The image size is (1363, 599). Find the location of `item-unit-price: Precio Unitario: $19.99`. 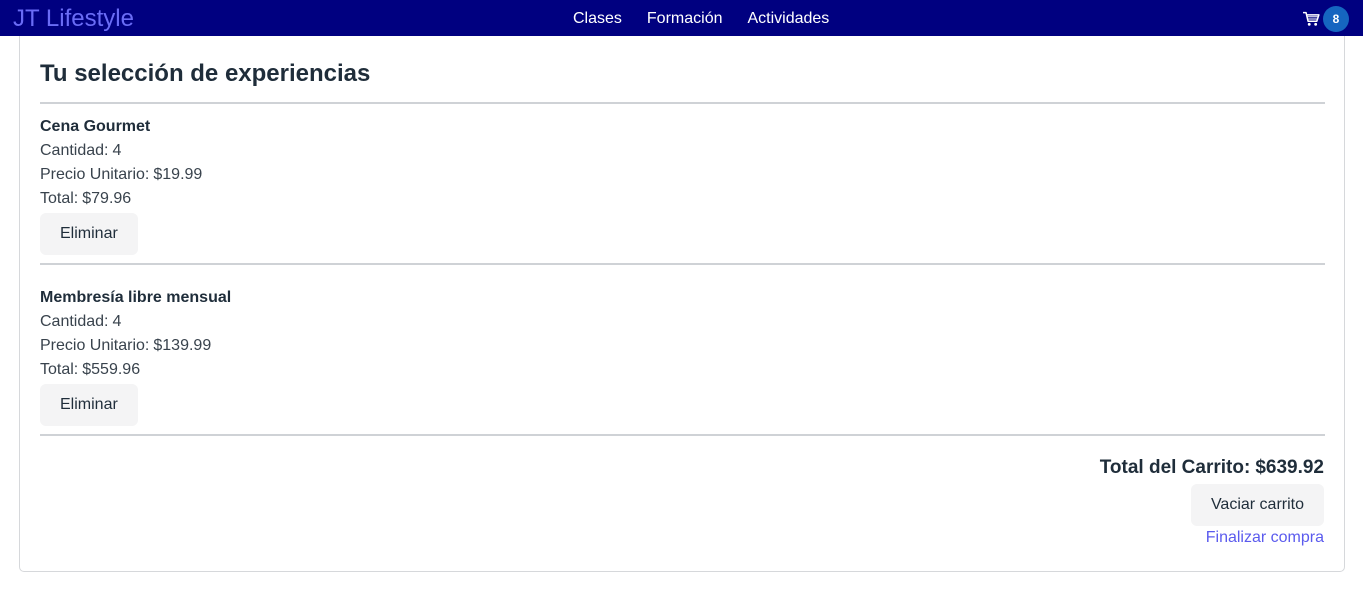

item-unit-price: Precio Unitario: $19.99 is located at coordinates (340, 175).